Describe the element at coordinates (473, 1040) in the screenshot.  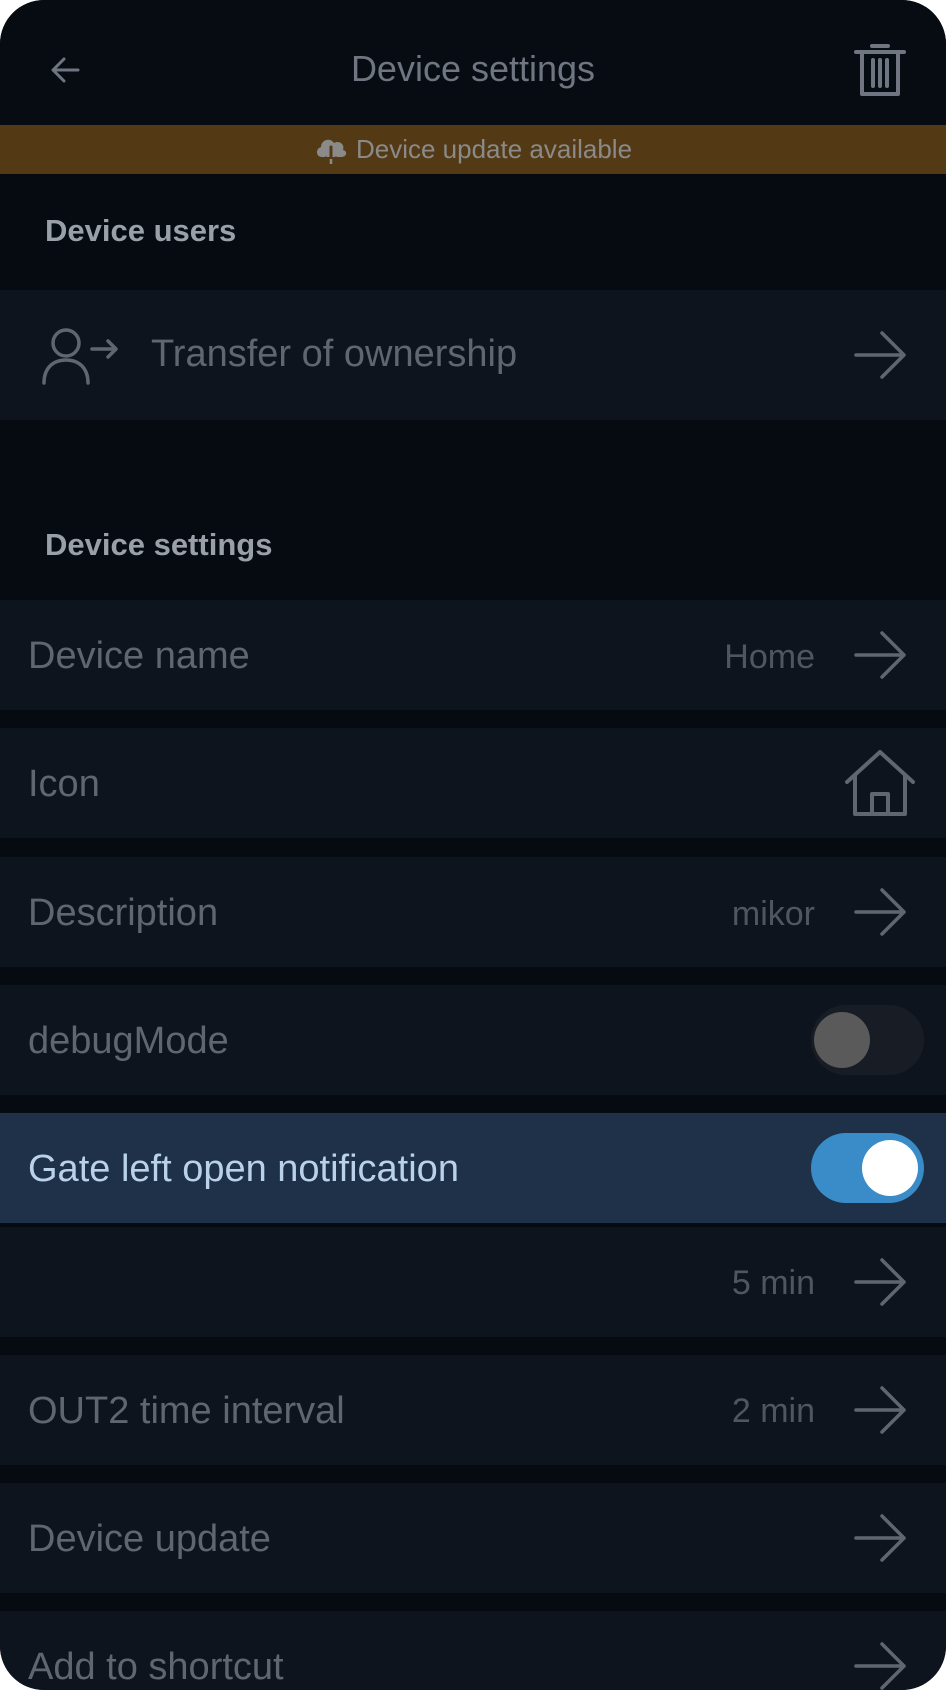
I see `debug-mode-row: debugMode` at that location.